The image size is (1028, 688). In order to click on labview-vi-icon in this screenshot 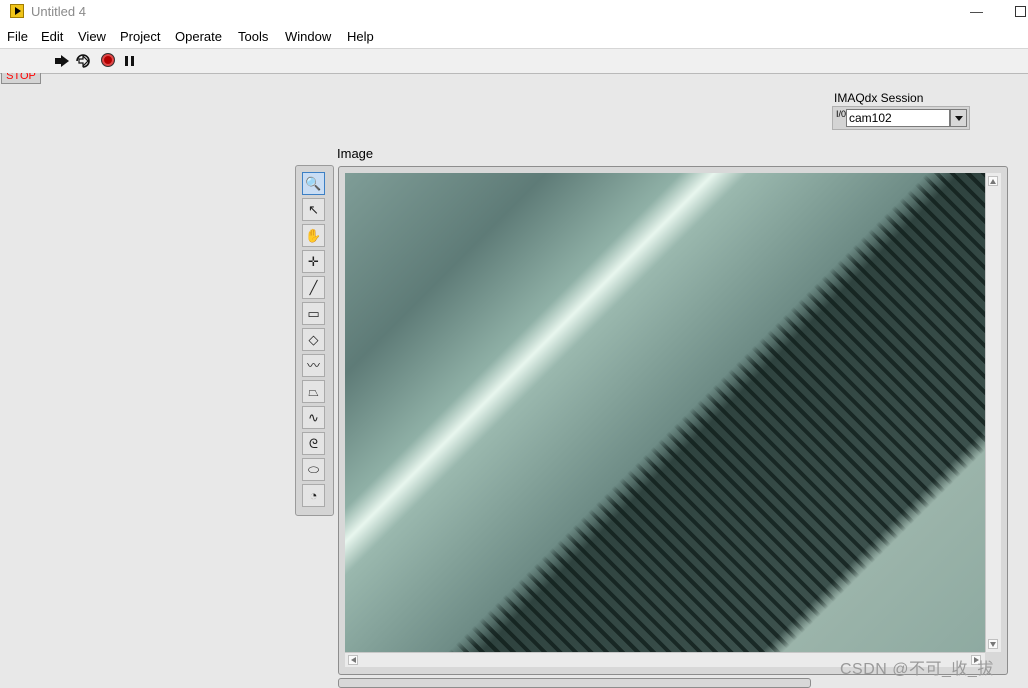, I will do `click(17, 11)`.